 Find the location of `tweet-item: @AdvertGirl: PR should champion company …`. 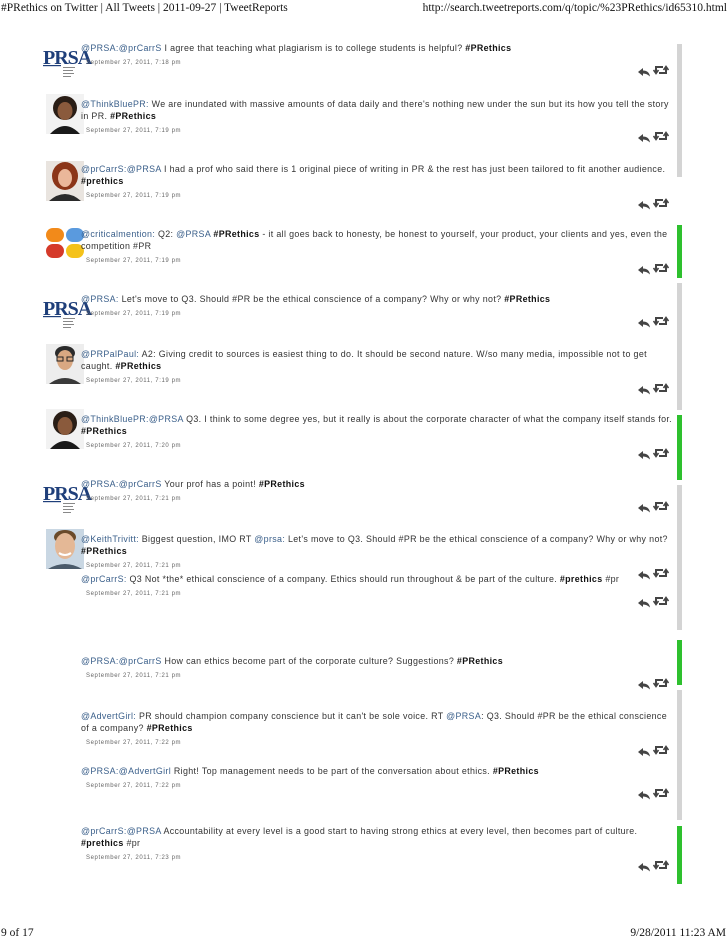

tweet-item: @AdvertGirl: PR should champion company … is located at coordinates (364, 737).